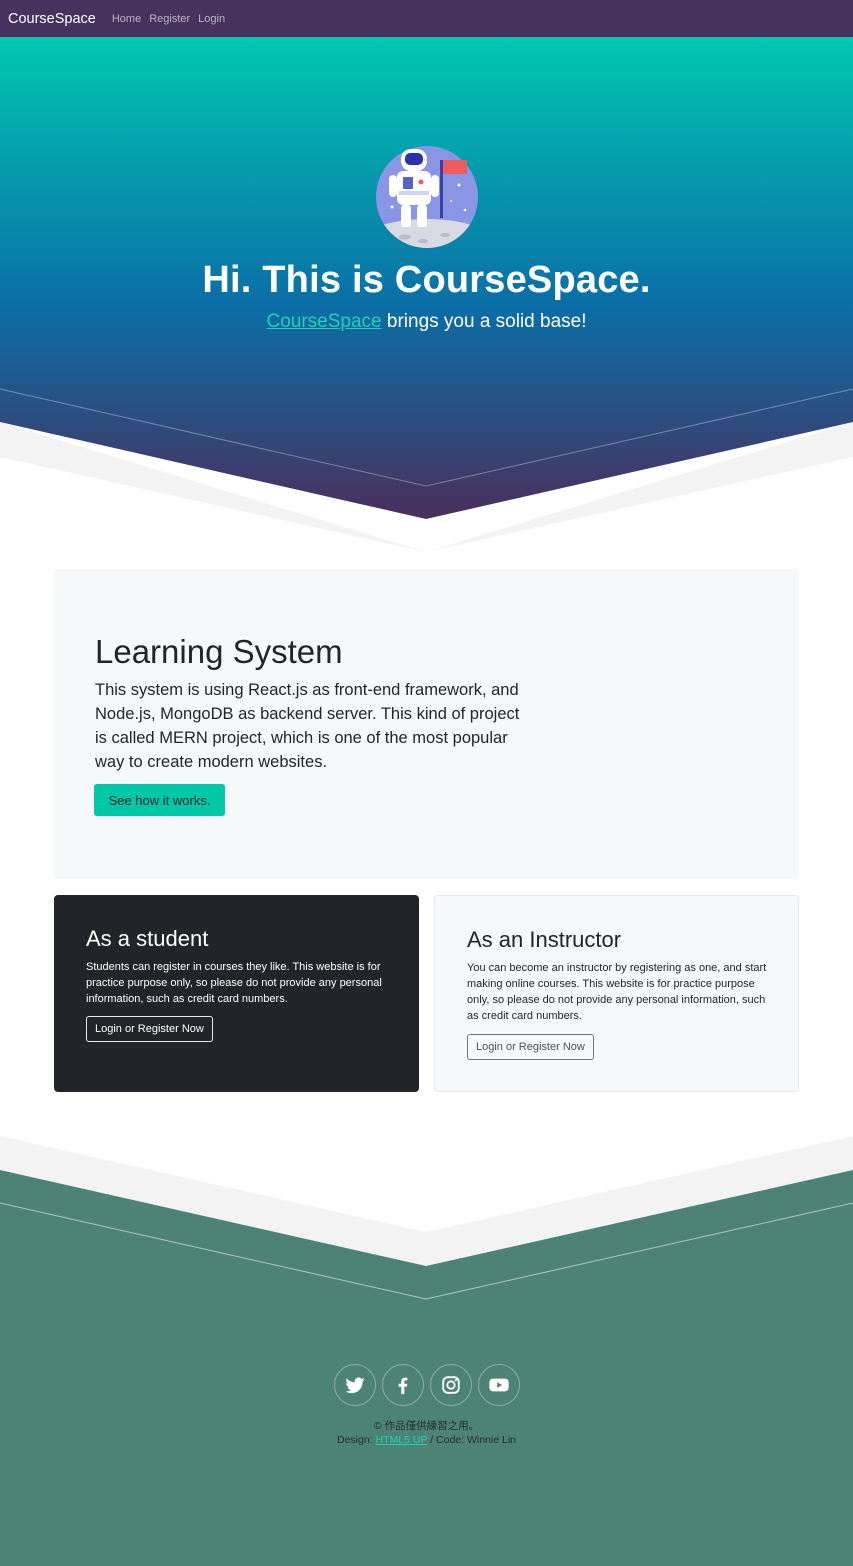 The height and width of the screenshot is (1566, 853). Describe the element at coordinates (149, 1029) in the screenshot. I see `student-login-register-button: Login or Register Now` at that location.